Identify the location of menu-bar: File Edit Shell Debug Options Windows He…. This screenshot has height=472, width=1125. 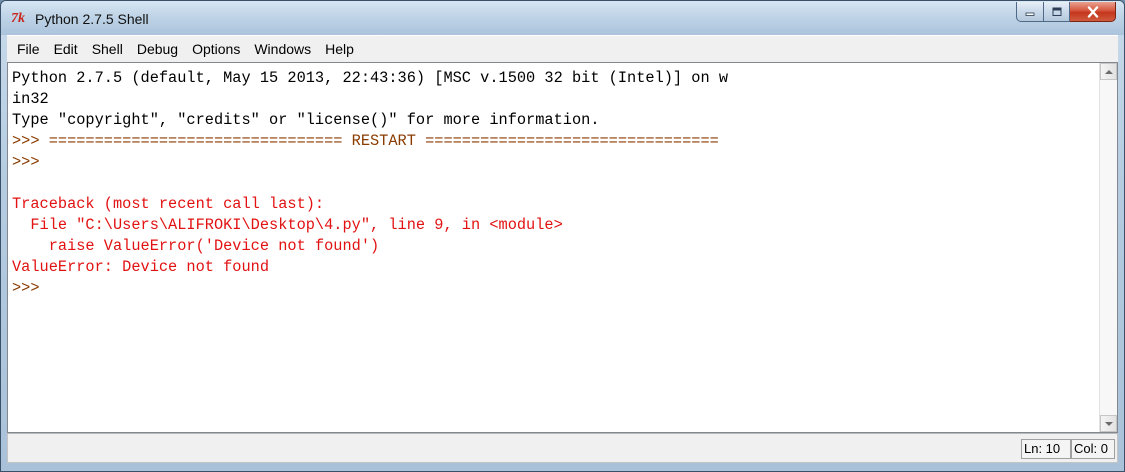
(562, 49).